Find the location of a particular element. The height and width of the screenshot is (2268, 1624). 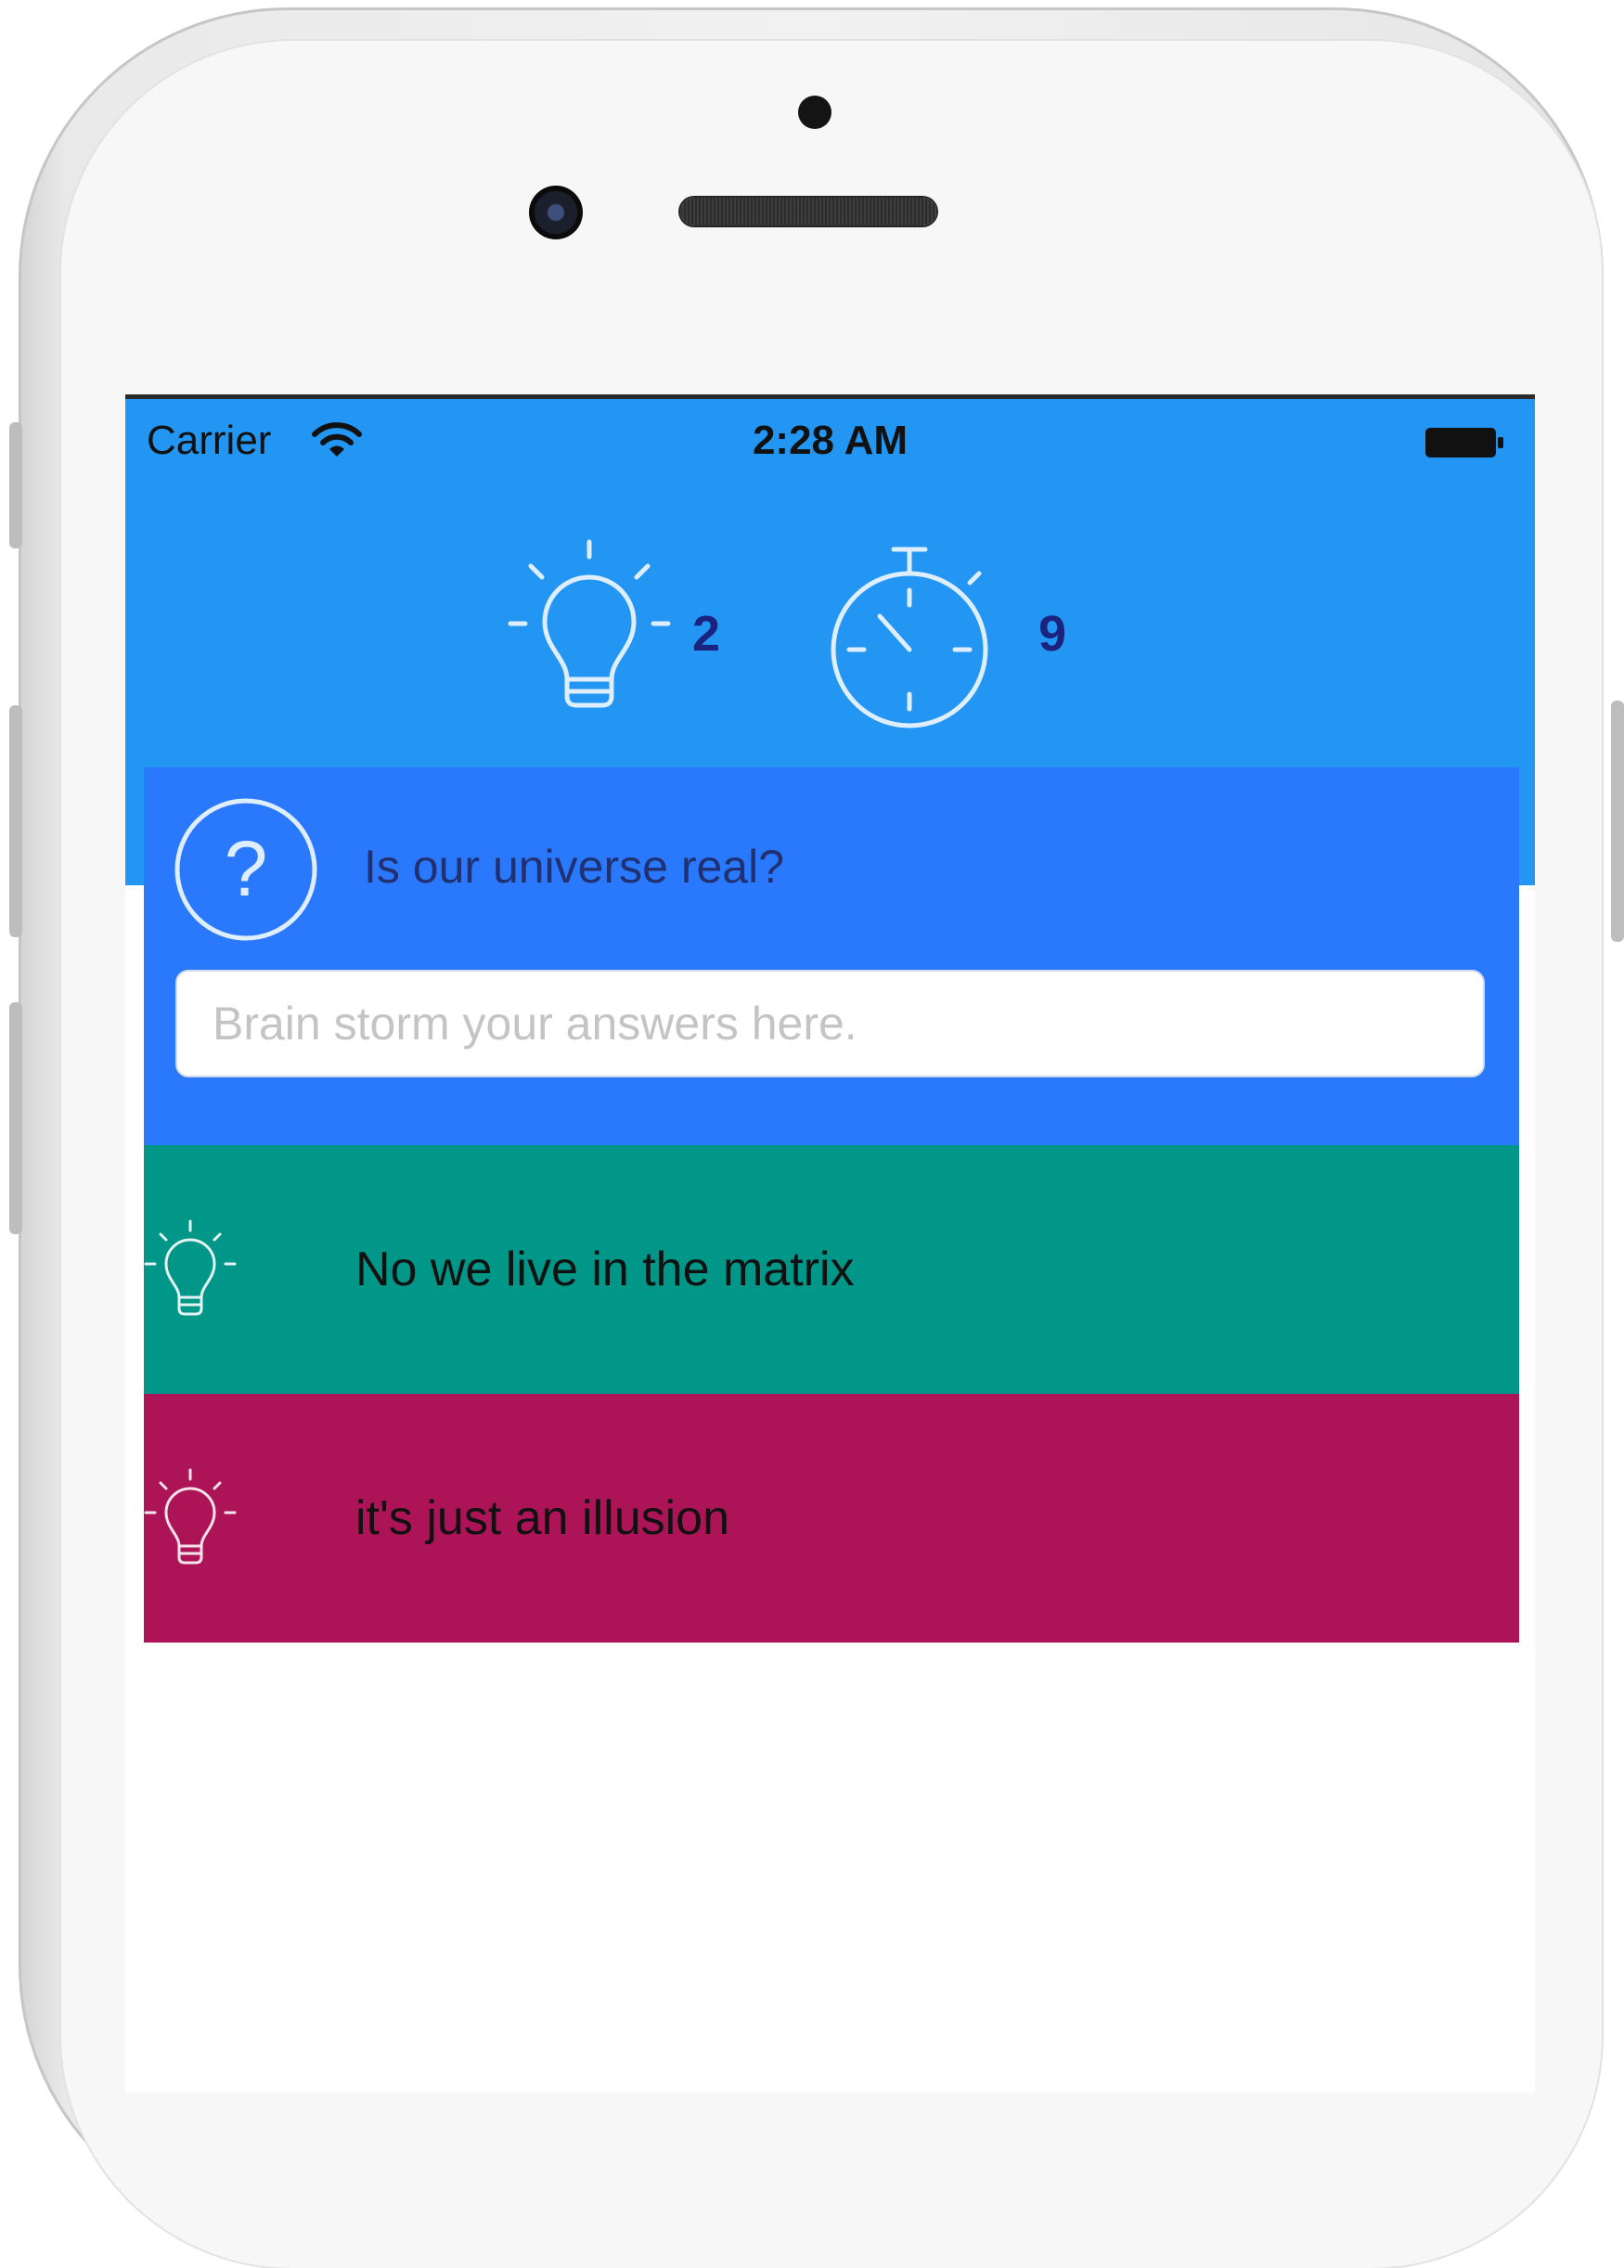

power-button is located at coordinates (1618, 821).